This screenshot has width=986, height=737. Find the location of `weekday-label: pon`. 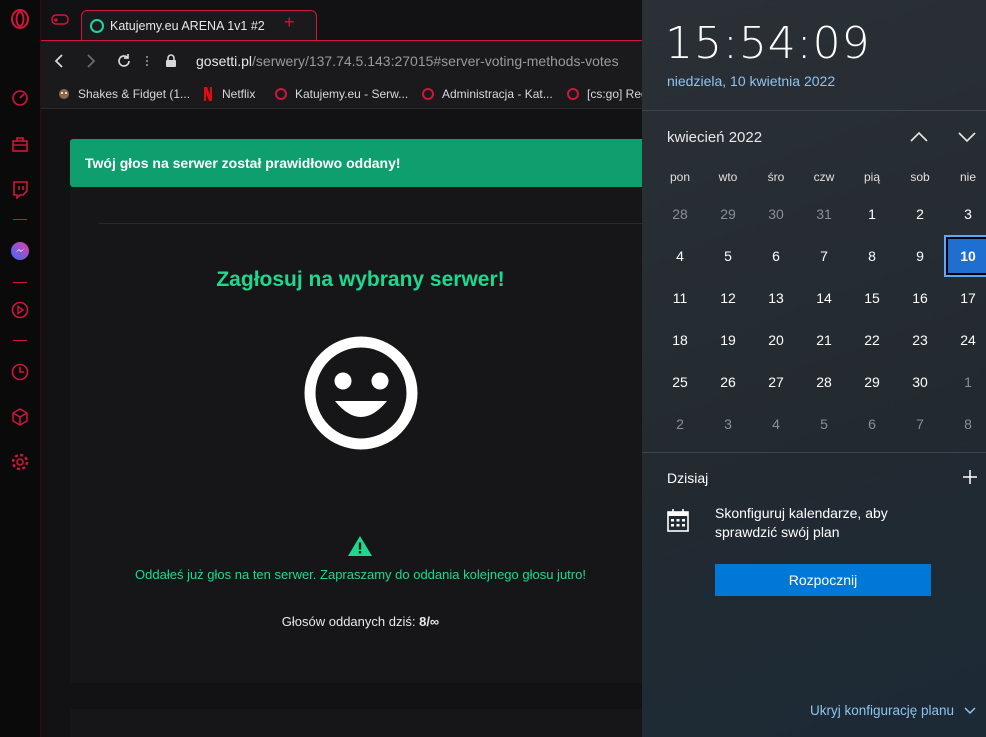

weekday-label: pon is located at coordinates (680, 177).